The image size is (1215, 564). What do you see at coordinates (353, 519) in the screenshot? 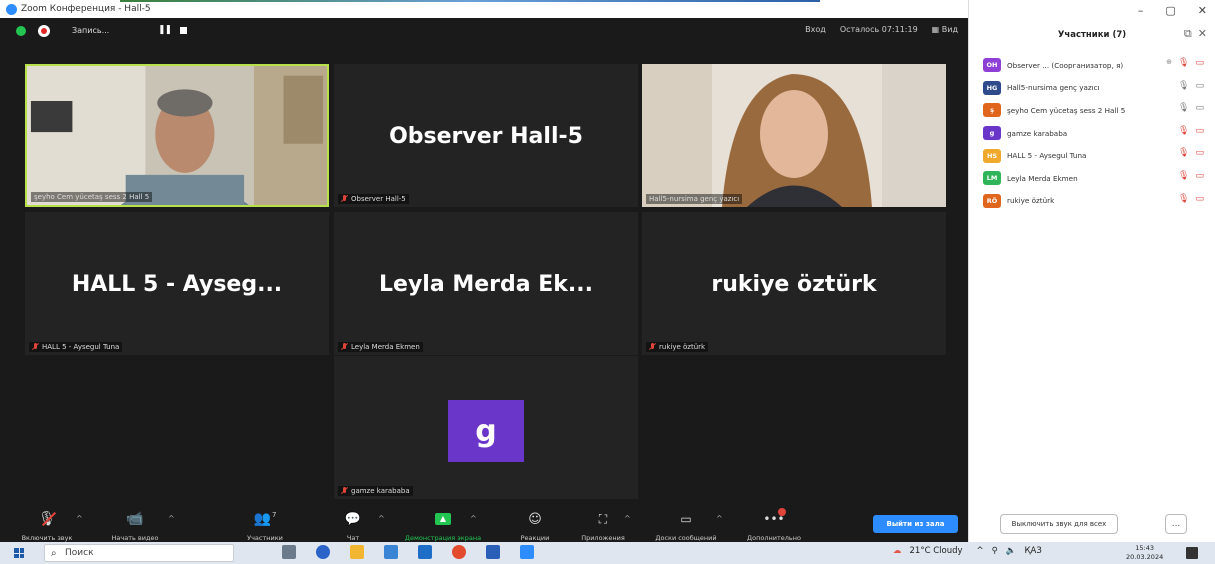
I see `chat-icon: 💬` at bounding box center [353, 519].